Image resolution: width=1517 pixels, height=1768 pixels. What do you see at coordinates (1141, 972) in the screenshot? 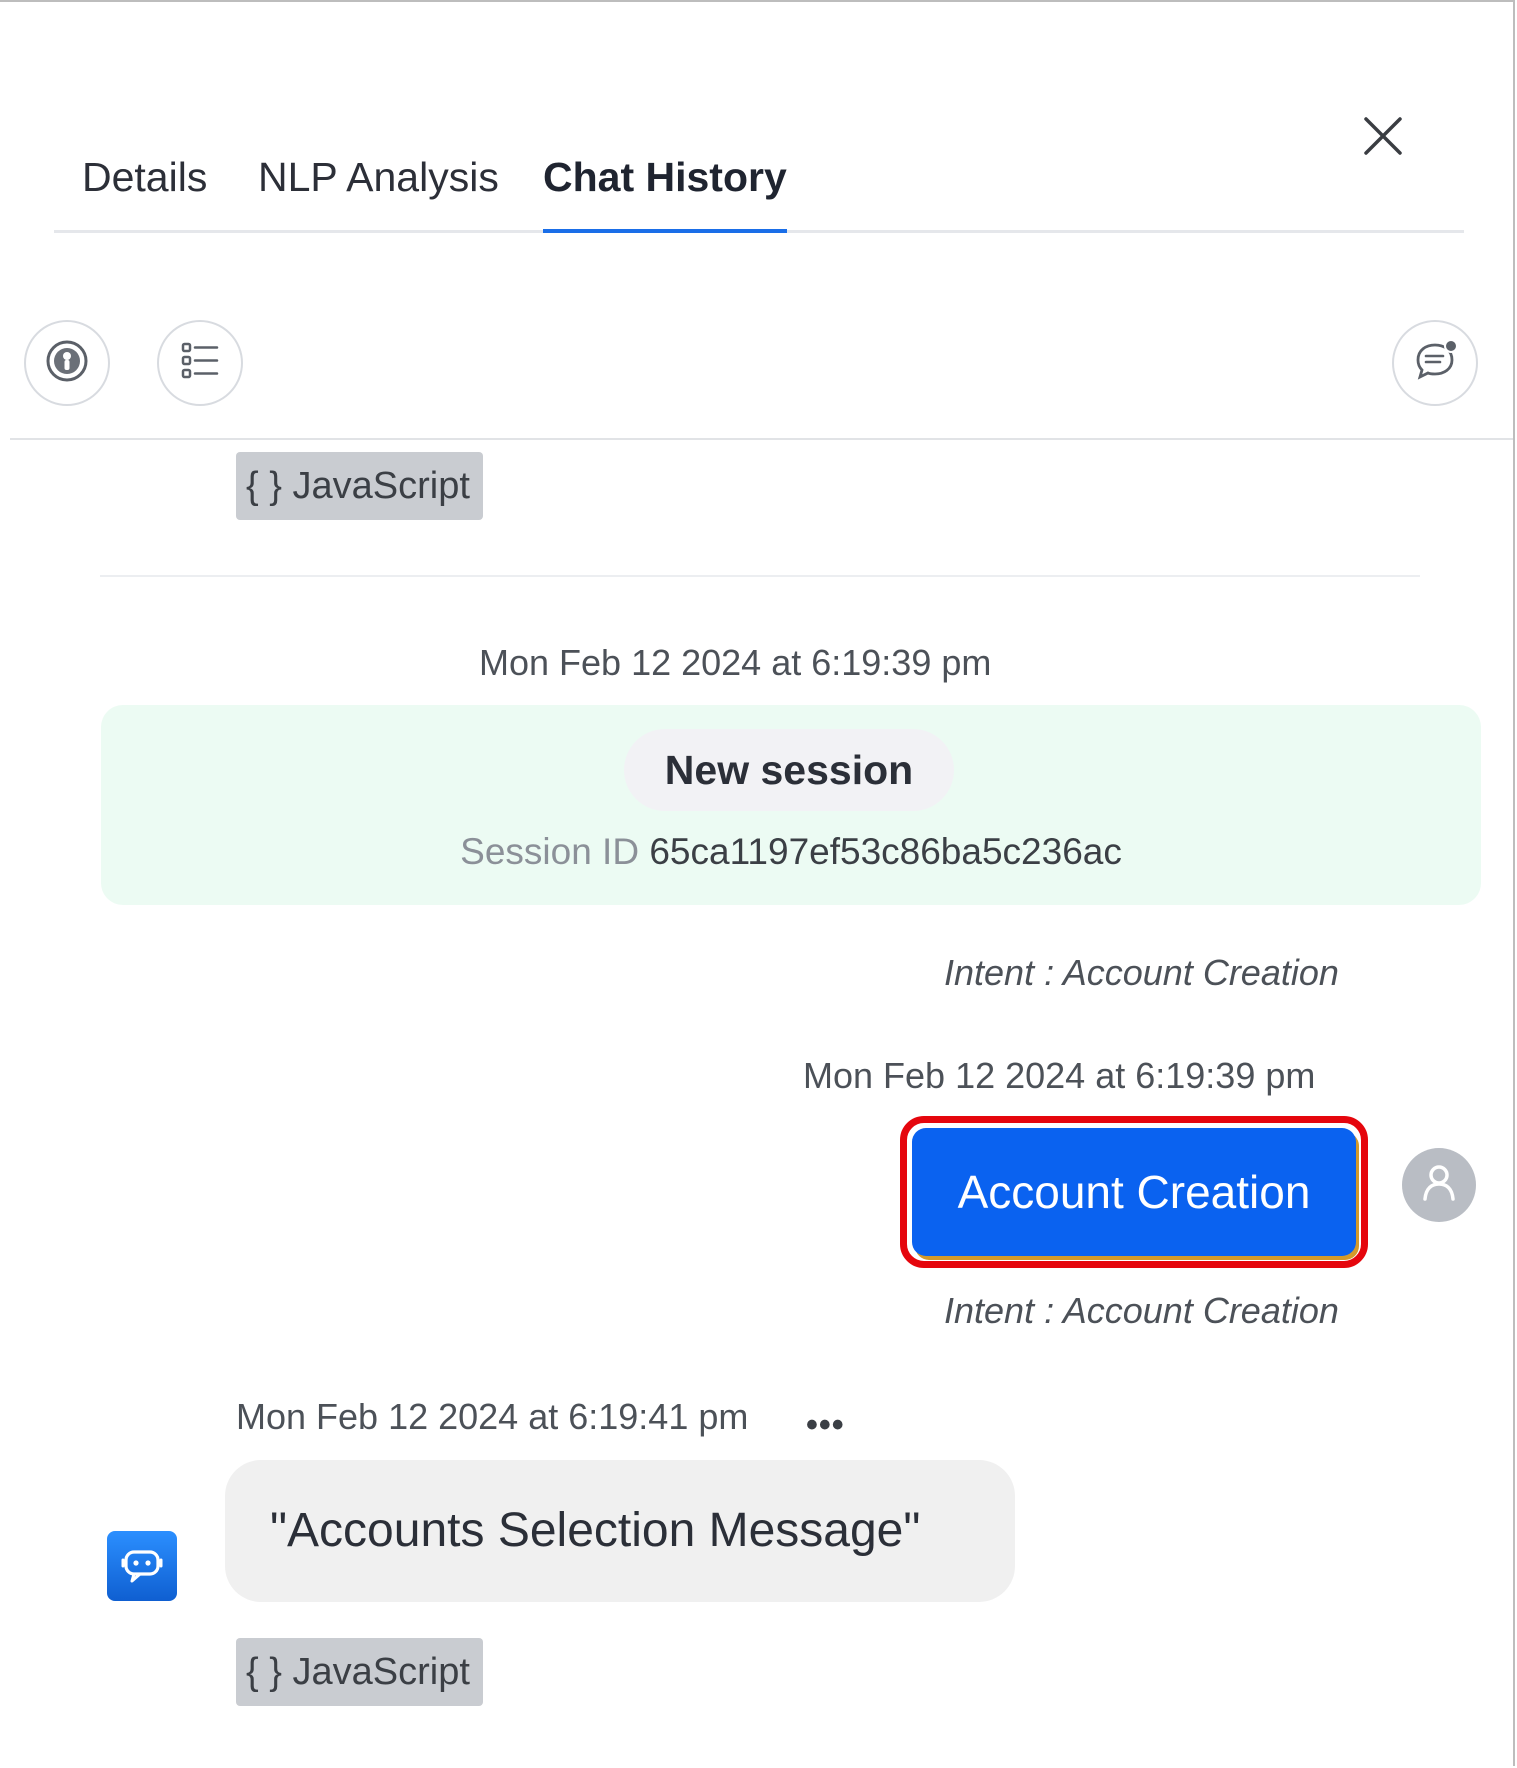
I see `intent-label: Intent : Account Creation` at bounding box center [1141, 972].